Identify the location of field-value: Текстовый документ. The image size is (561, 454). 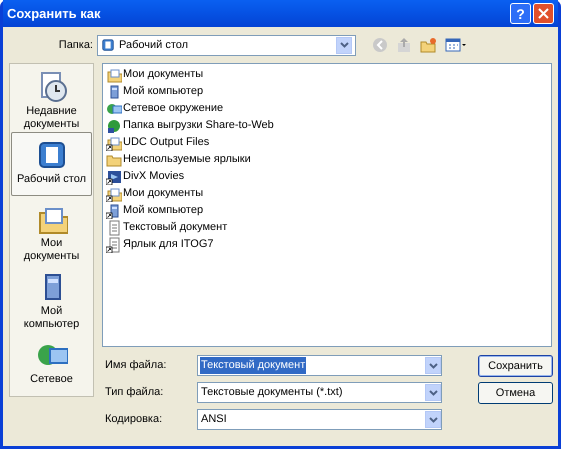
(253, 365).